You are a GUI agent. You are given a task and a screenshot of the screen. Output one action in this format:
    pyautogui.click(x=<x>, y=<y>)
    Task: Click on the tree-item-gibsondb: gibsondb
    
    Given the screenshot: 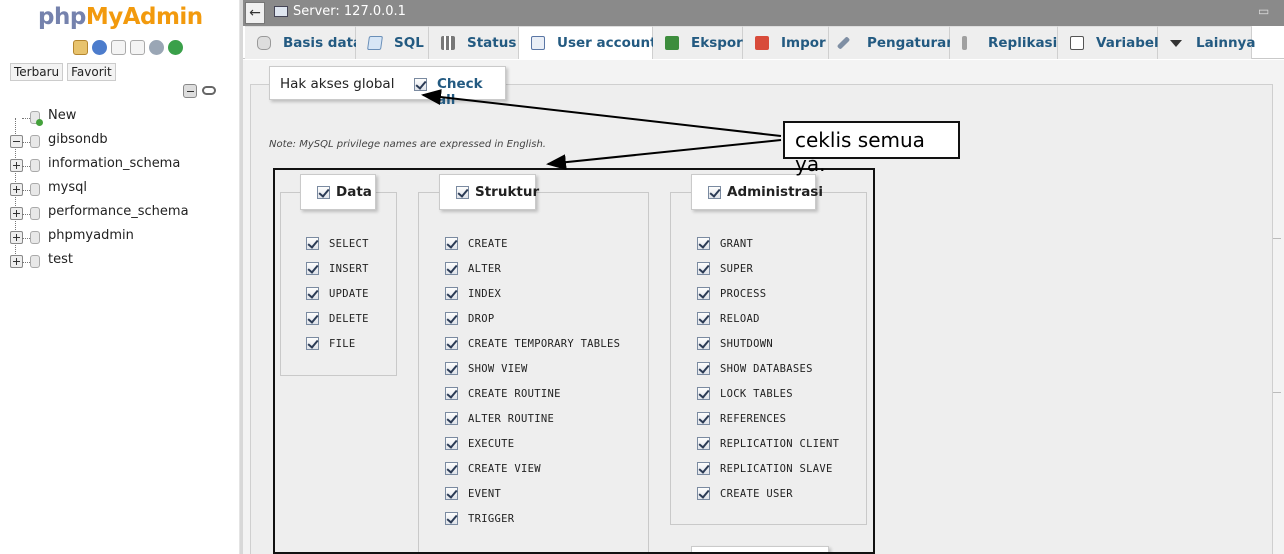 What is the action you would take?
    pyautogui.click(x=123, y=142)
    